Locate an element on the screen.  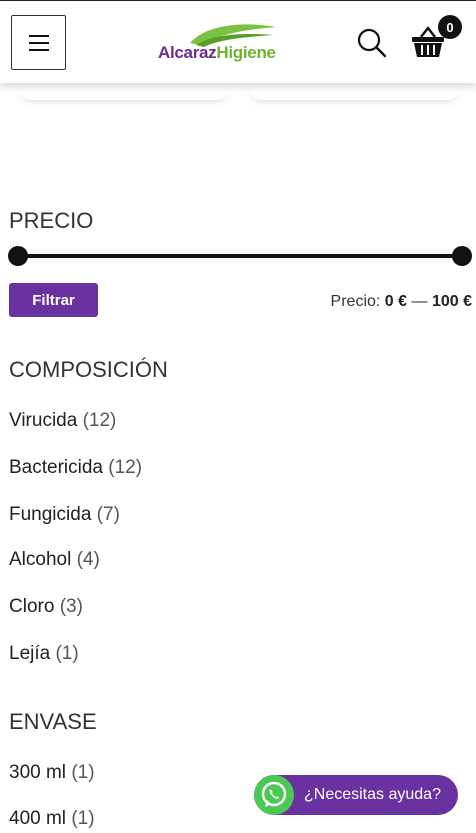
cart-count-badge: 0 is located at coordinates (450, 27).